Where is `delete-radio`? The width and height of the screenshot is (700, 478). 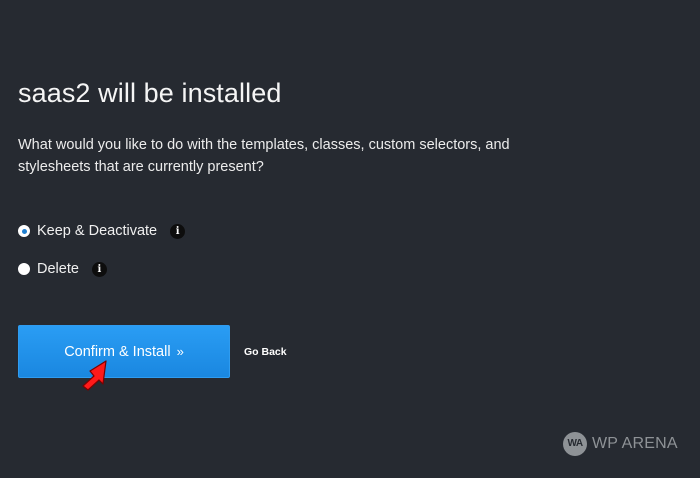 delete-radio is located at coordinates (24, 269).